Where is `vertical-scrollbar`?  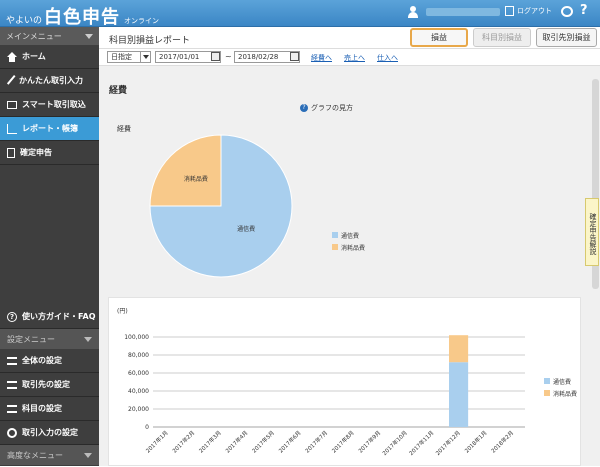
vertical-scrollbar is located at coordinates (595, 266).